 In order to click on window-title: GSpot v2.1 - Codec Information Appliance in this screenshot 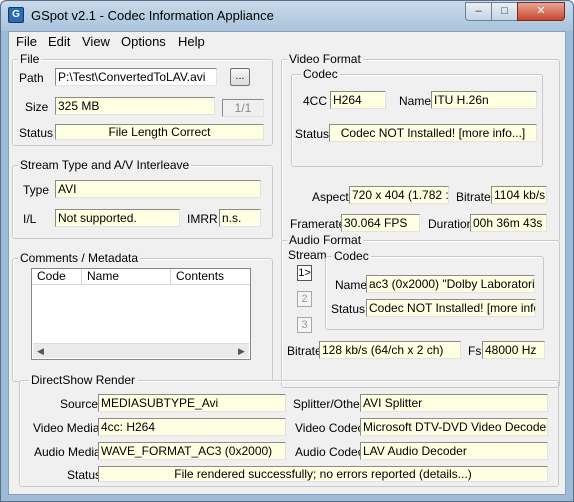, I will do `click(152, 15)`.